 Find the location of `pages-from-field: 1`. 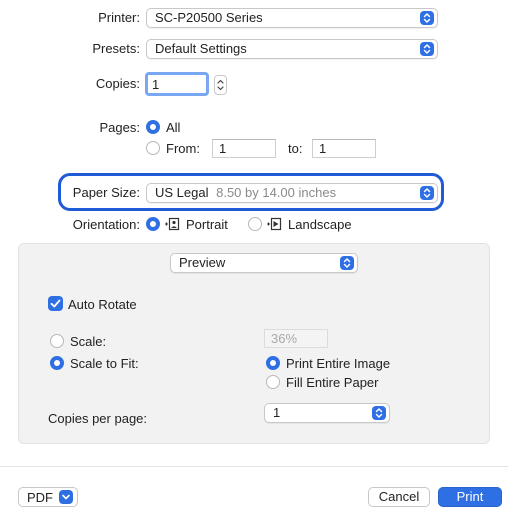

pages-from-field: 1 is located at coordinates (244, 148).